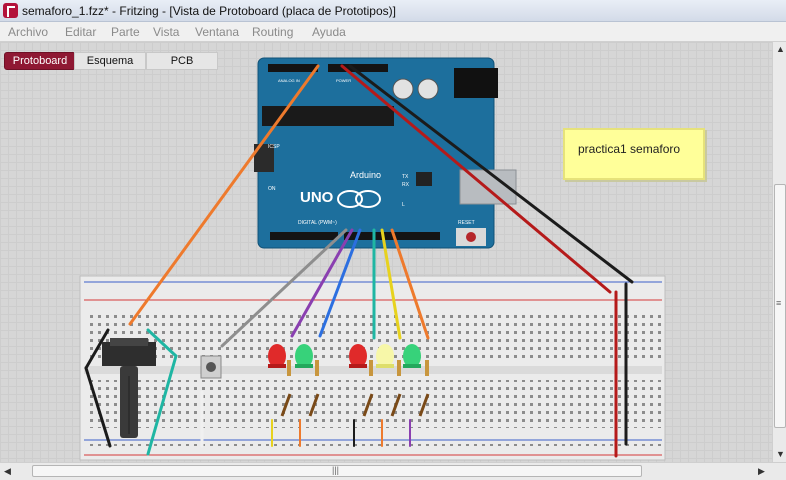 The height and width of the screenshot is (480, 786). Describe the element at coordinates (406, 185) in the screenshot. I see `rx-label: RX` at that location.